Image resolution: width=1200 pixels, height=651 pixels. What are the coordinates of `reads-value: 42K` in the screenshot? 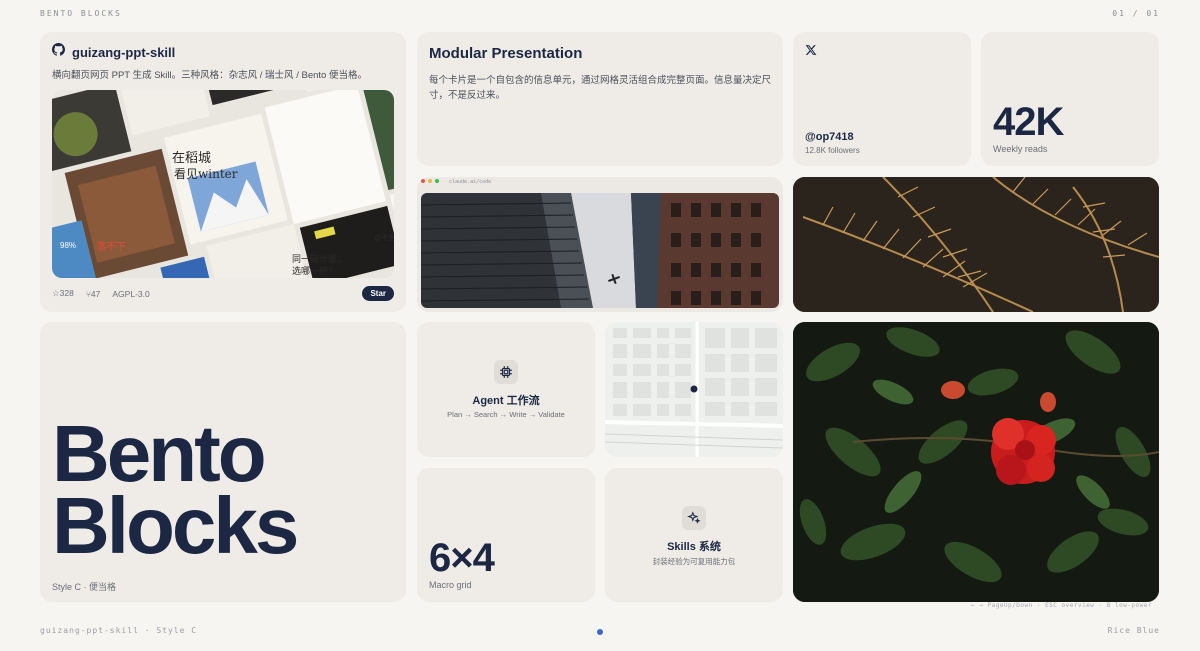 It's located at (1028, 122).